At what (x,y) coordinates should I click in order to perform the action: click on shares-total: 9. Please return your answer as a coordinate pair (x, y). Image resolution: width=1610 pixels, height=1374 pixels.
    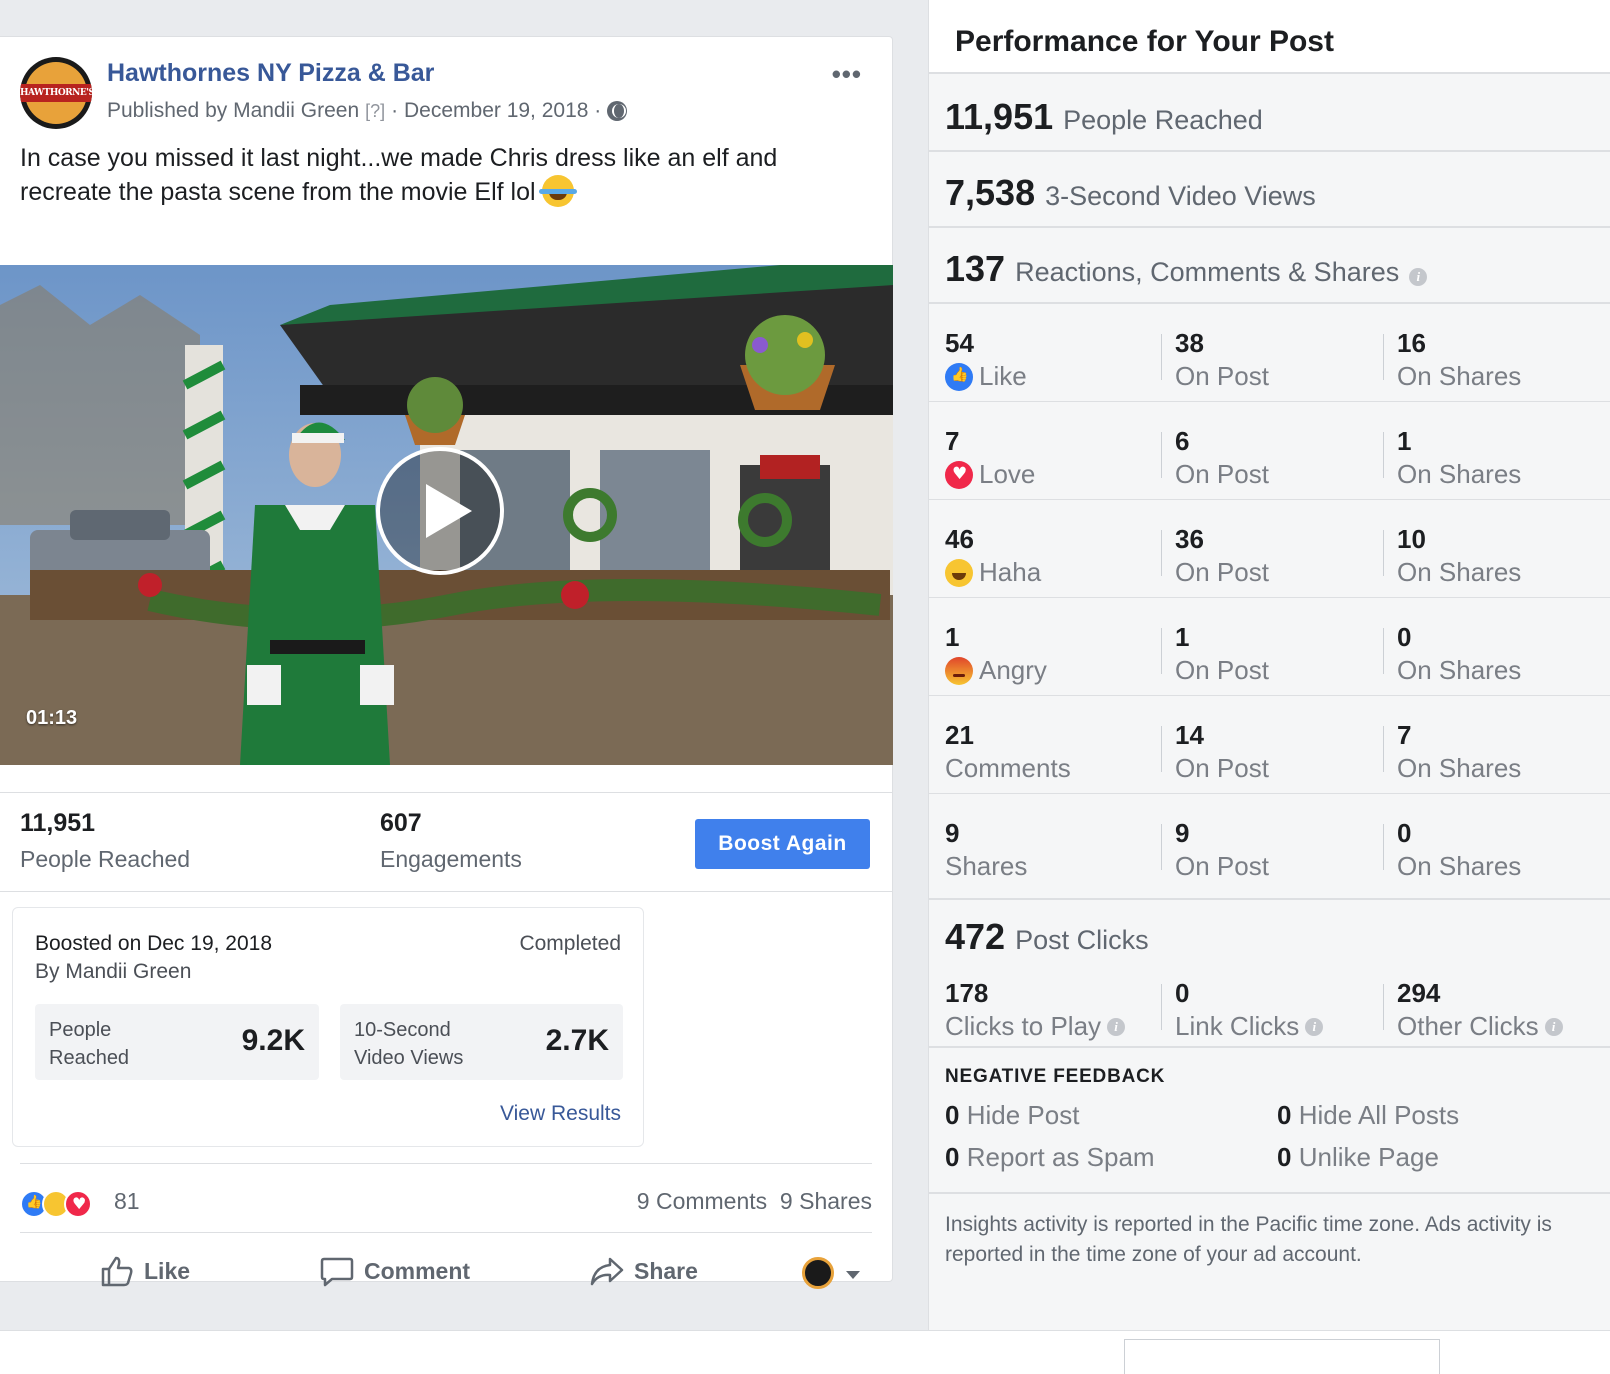
    Looking at the image, I should click on (952, 833).